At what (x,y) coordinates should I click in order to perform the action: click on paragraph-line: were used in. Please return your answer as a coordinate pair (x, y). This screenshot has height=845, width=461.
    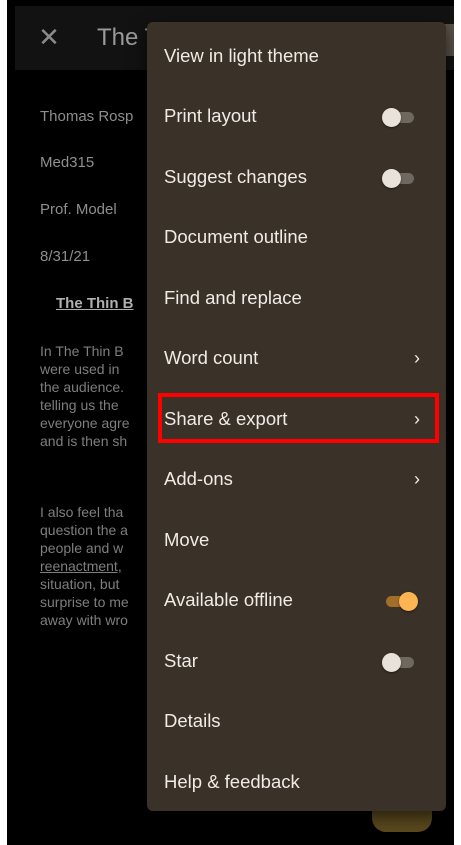
    Looking at the image, I should click on (80, 369).